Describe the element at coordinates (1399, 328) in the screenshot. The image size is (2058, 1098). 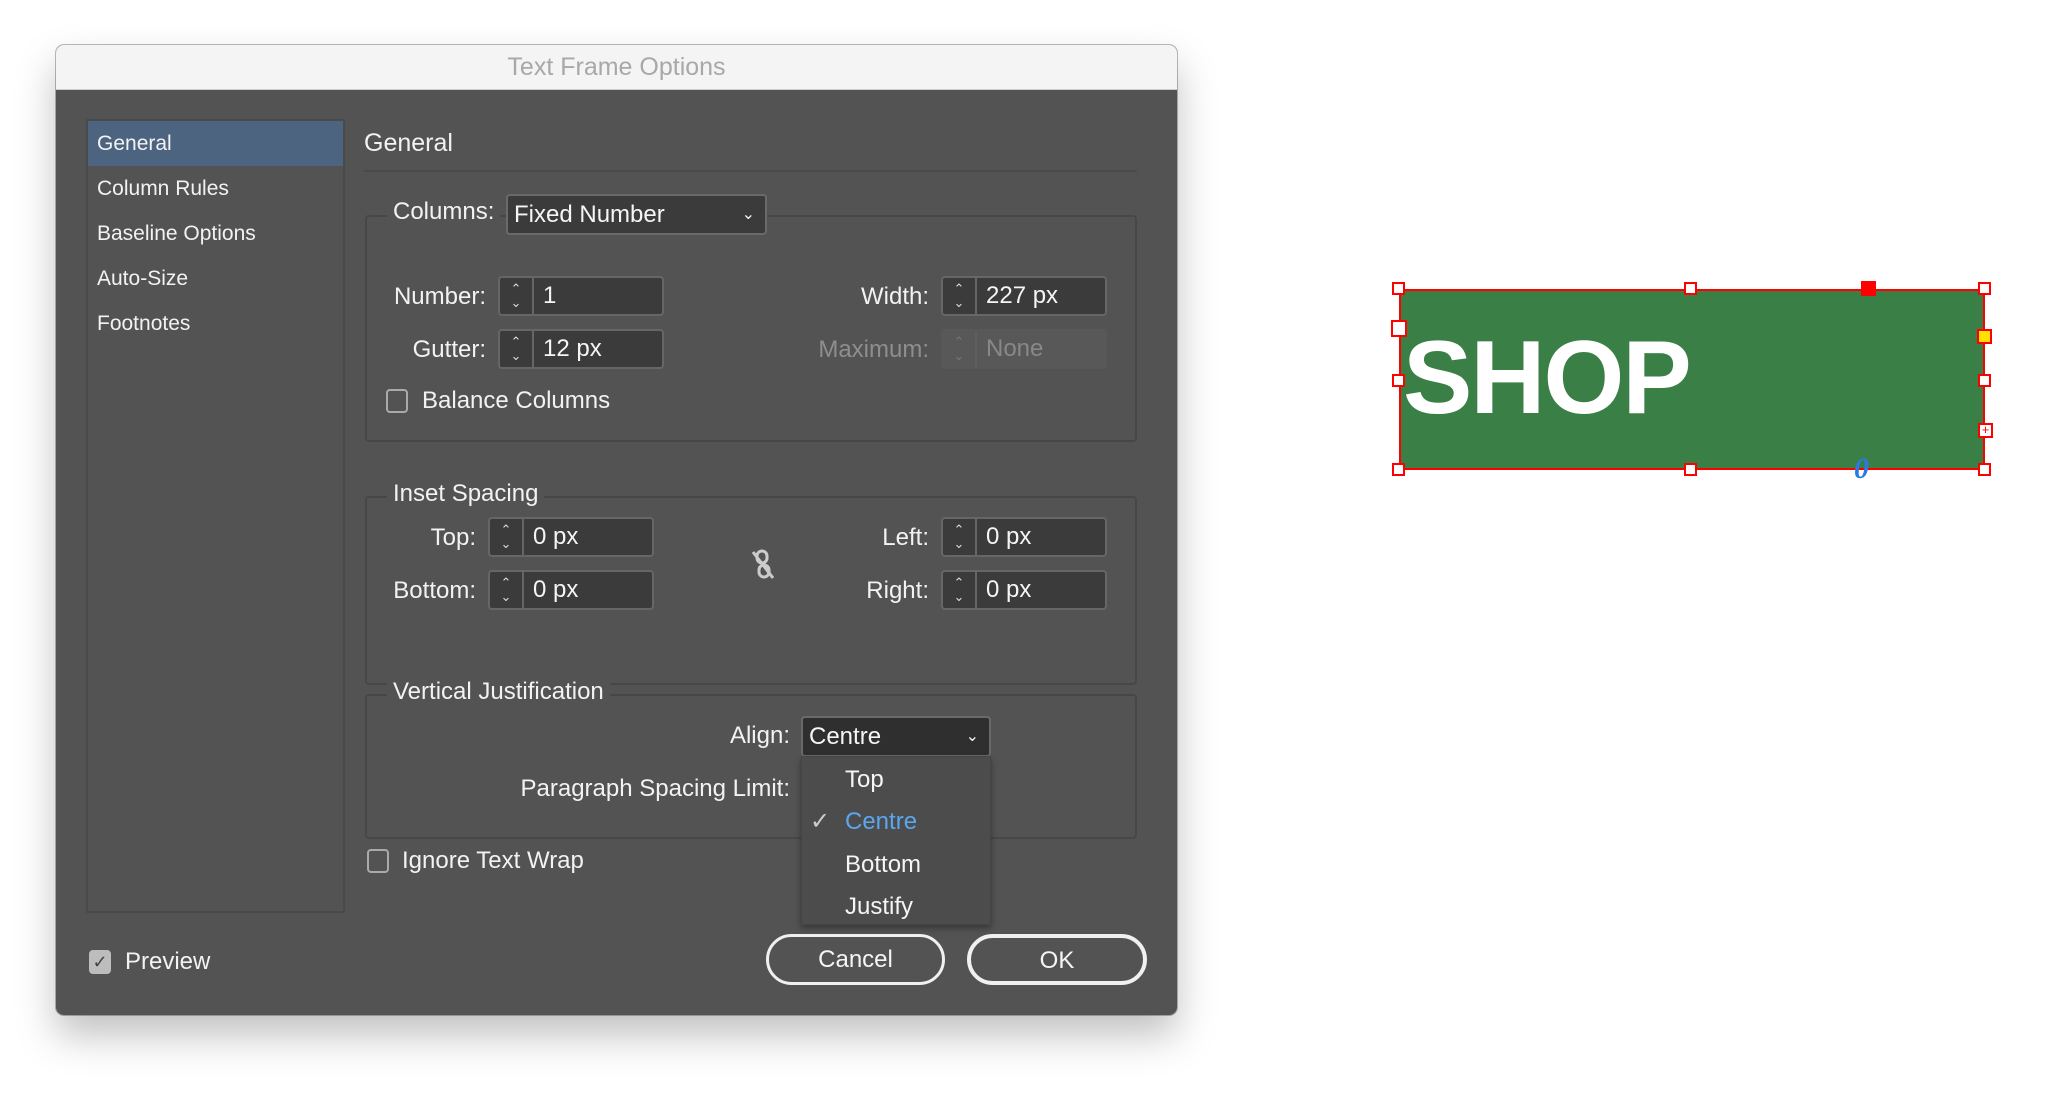
I see `in-port-handle` at that location.